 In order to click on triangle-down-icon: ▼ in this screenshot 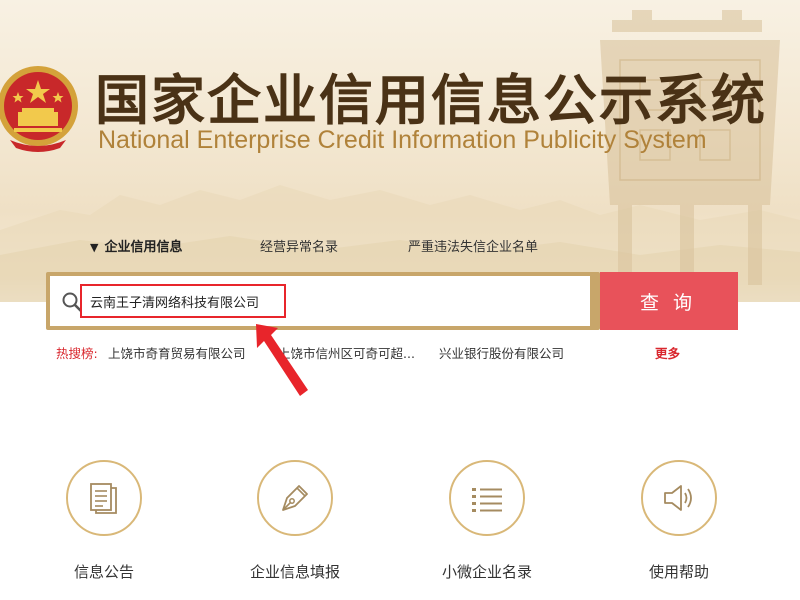, I will do `click(94, 247)`.